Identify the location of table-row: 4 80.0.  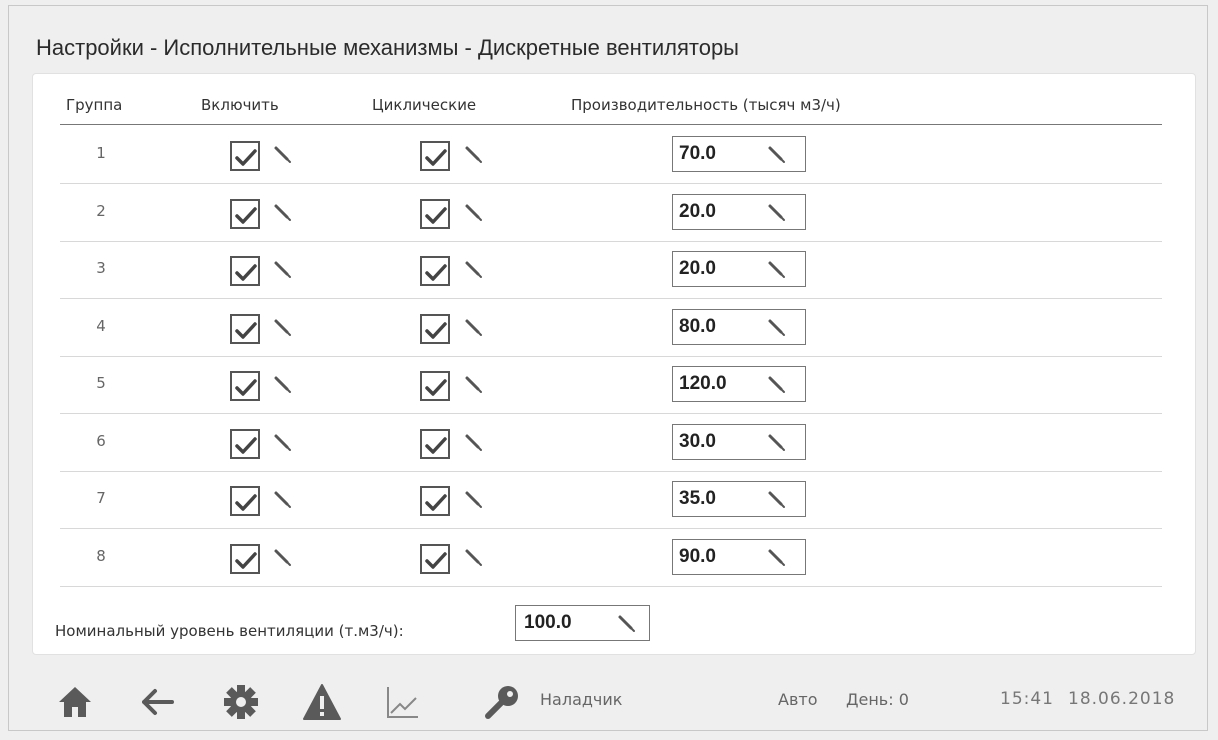
(609, 328).